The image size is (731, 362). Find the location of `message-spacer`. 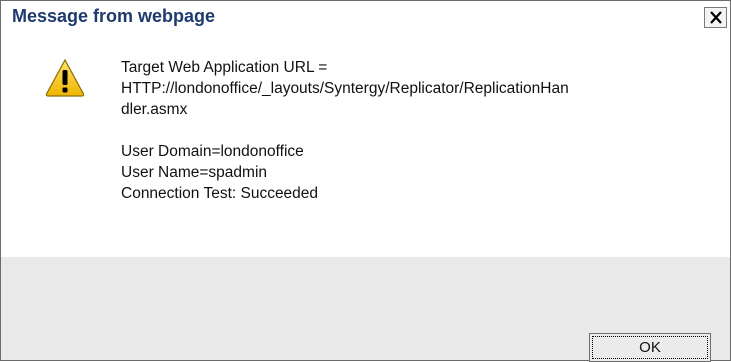

message-spacer is located at coordinates (411, 130).